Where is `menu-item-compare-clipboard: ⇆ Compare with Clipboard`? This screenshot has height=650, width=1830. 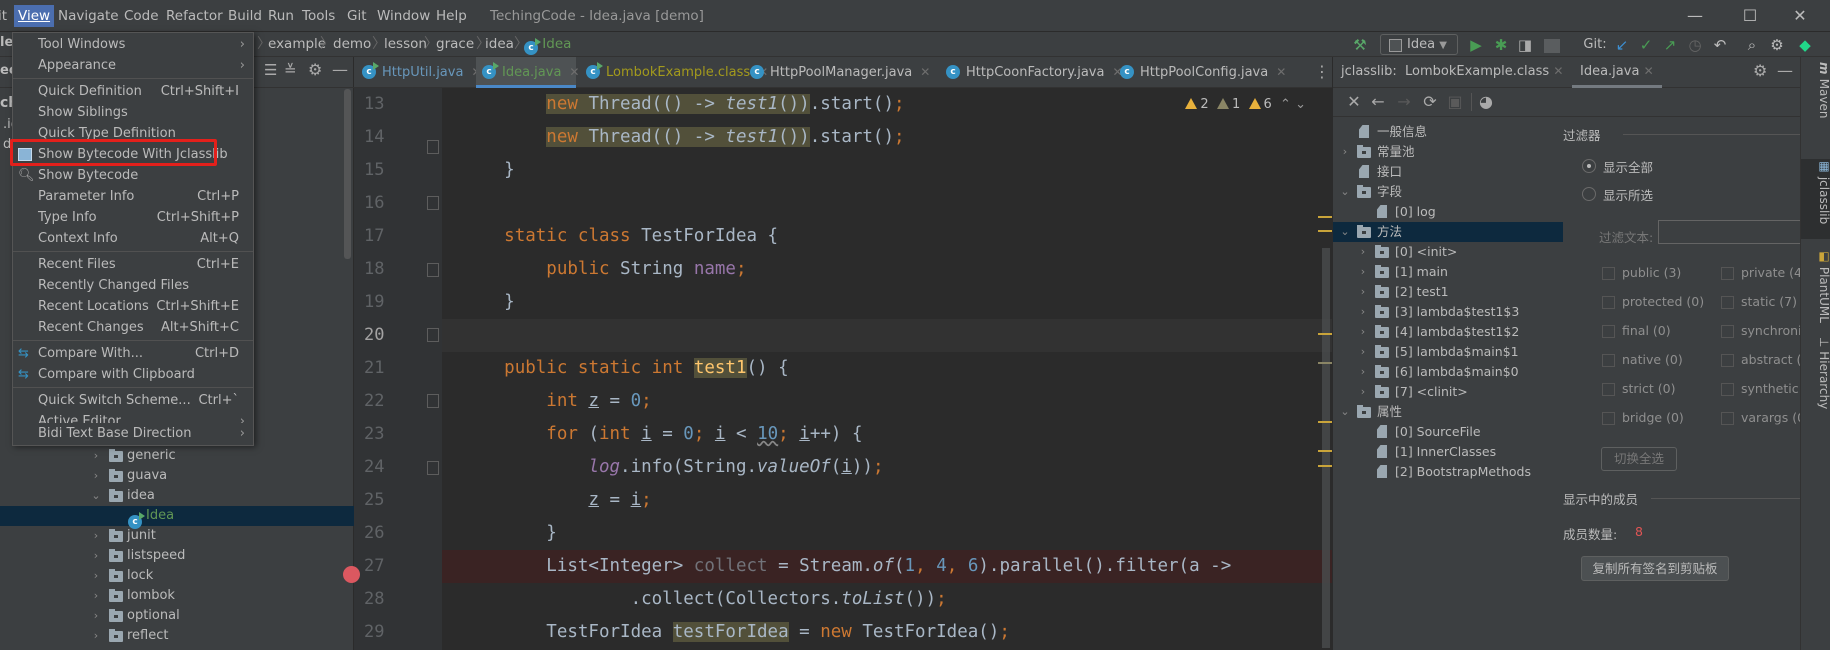
menu-item-compare-clipboard: ⇆ Compare with Clipboard is located at coordinates (133, 374).